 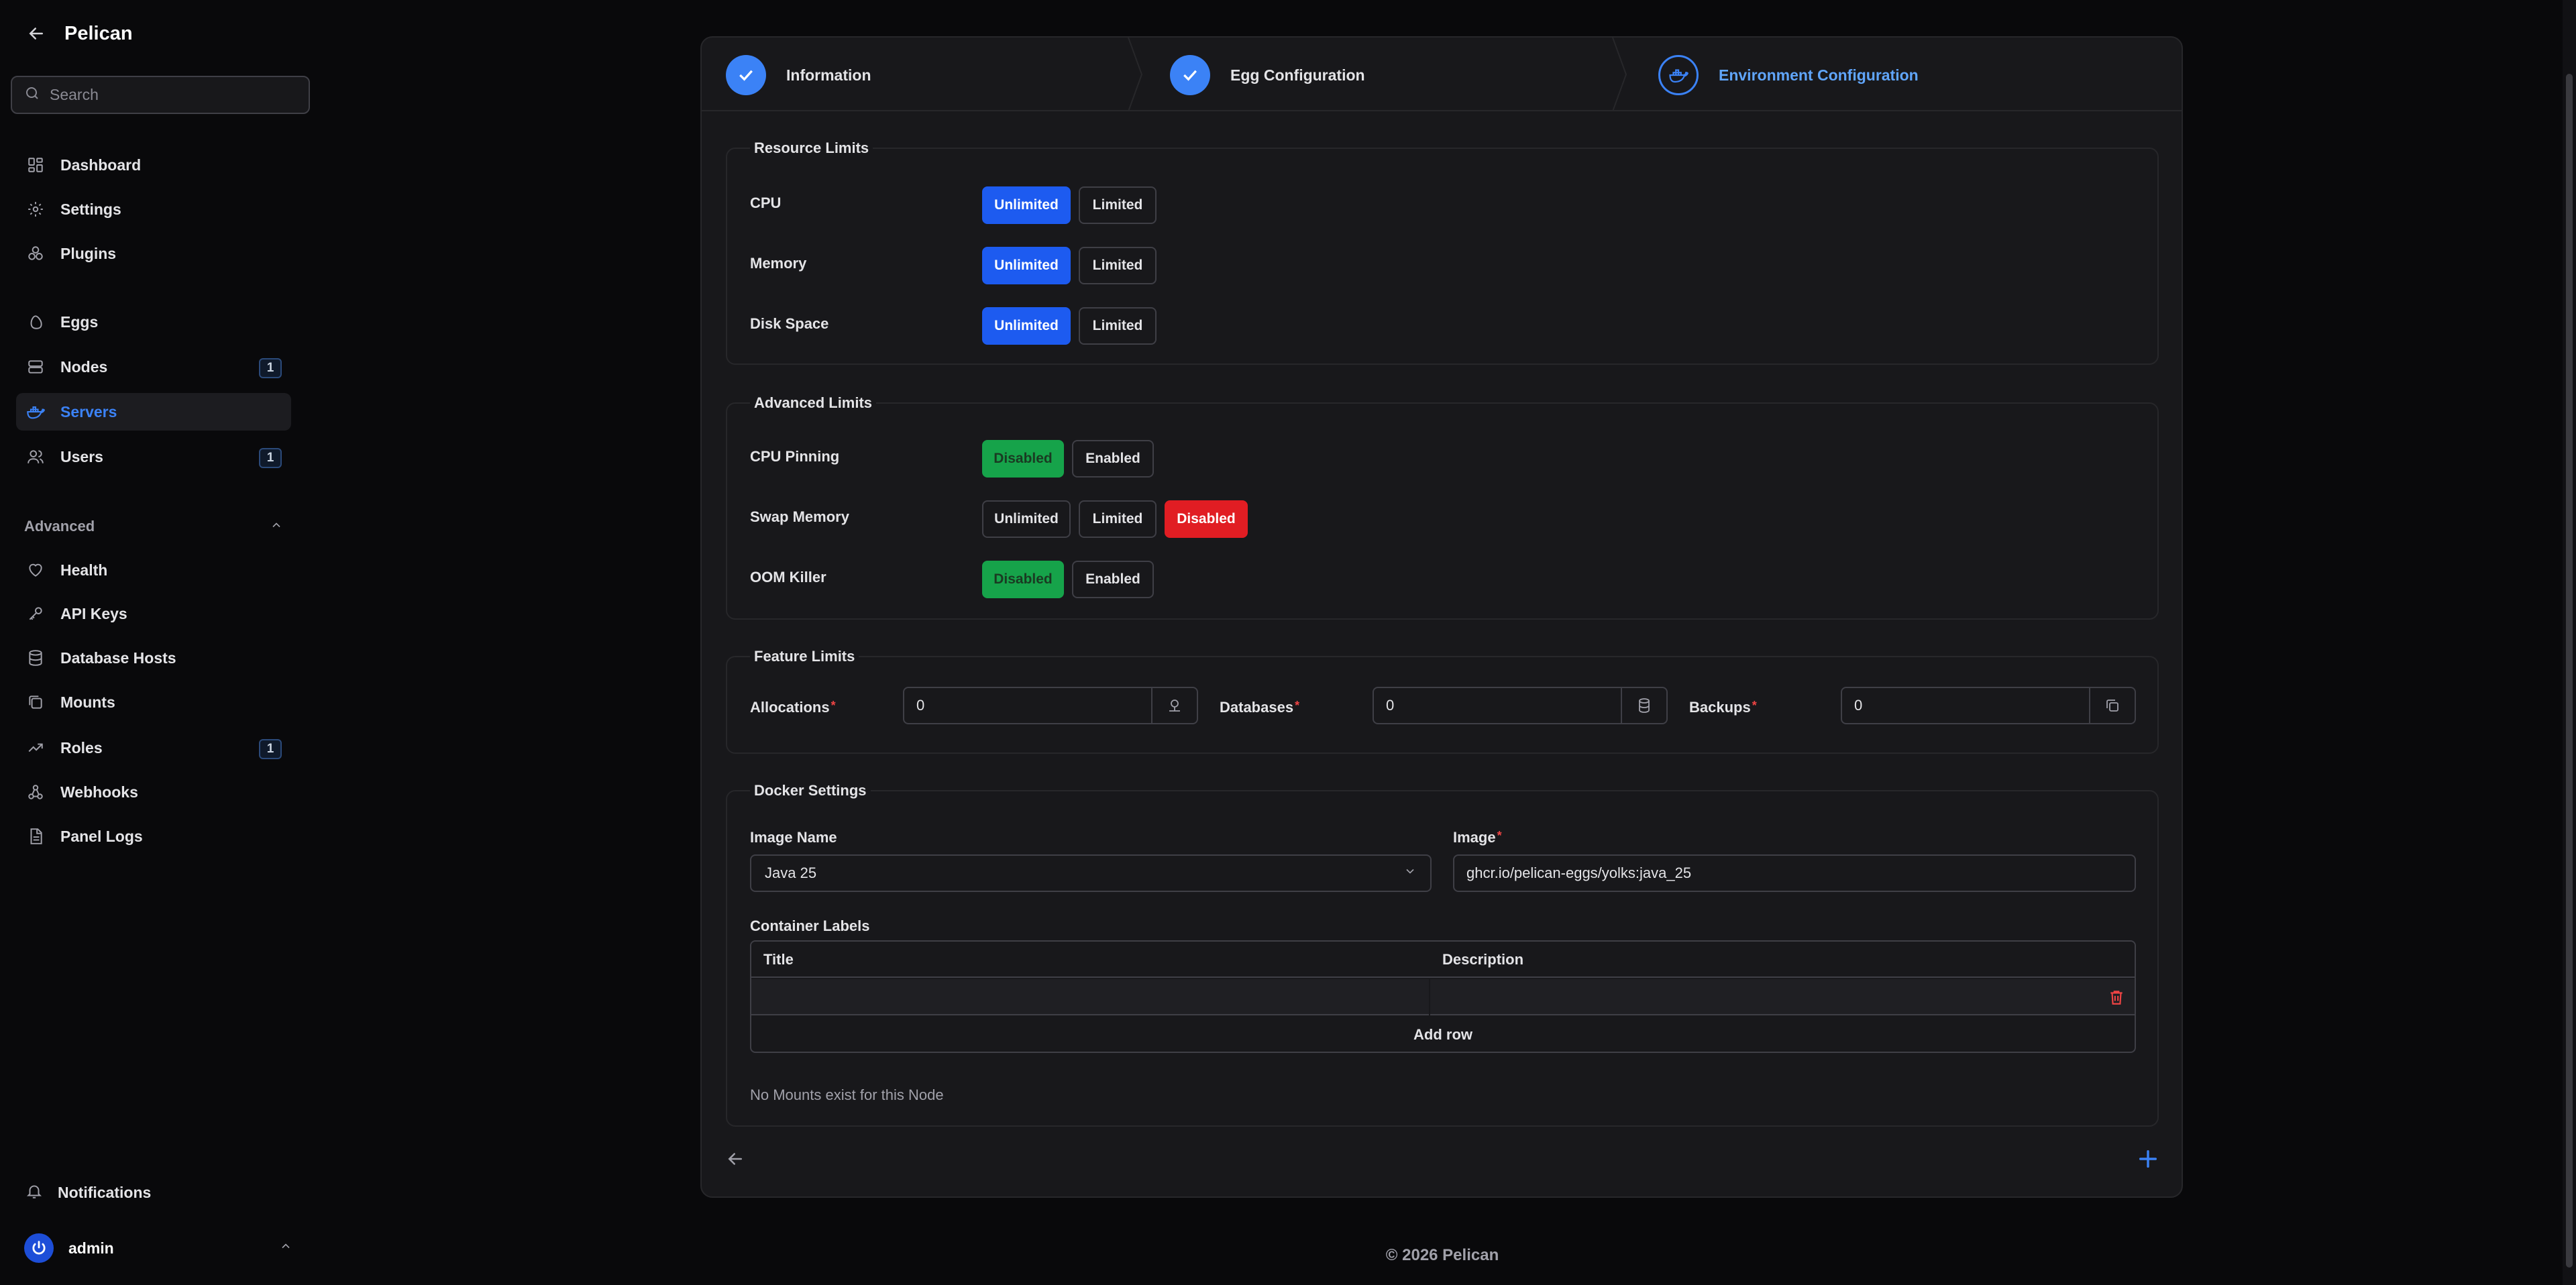 I want to click on sidebar-item-database-hosts: Database Hosts, so click(x=153, y=658).